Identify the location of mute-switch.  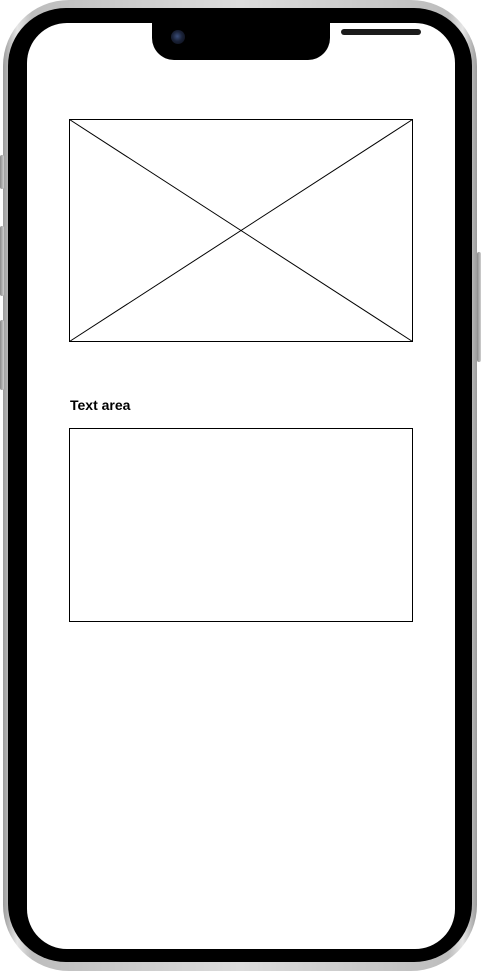
(2, 172).